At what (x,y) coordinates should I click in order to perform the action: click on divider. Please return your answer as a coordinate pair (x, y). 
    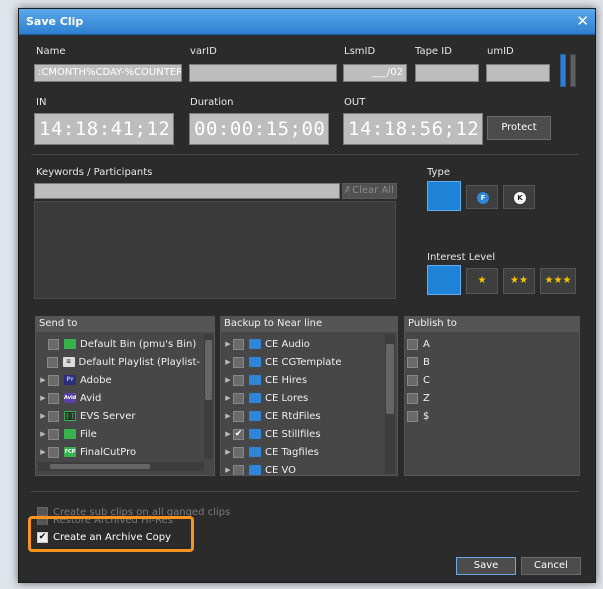
    Looking at the image, I should click on (305, 154).